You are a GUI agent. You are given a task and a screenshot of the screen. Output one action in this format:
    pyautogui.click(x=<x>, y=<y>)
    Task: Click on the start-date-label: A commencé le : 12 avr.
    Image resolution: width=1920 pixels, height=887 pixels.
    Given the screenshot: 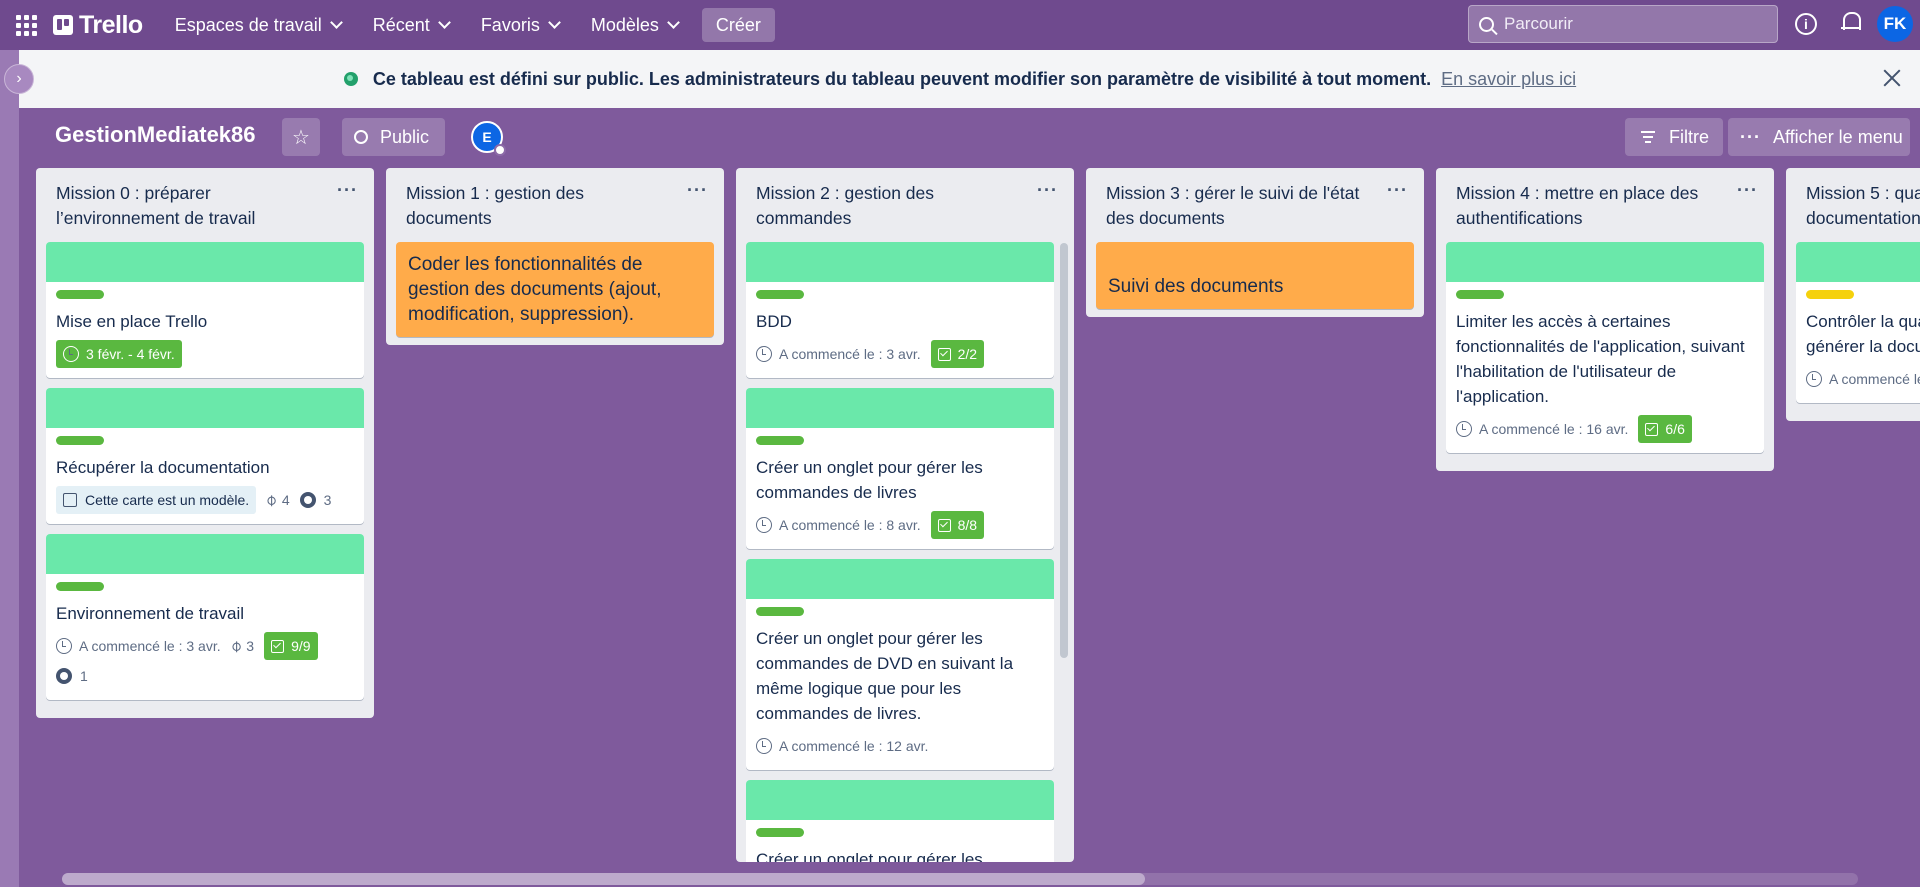 What is the action you would take?
    pyautogui.click(x=854, y=746)
    